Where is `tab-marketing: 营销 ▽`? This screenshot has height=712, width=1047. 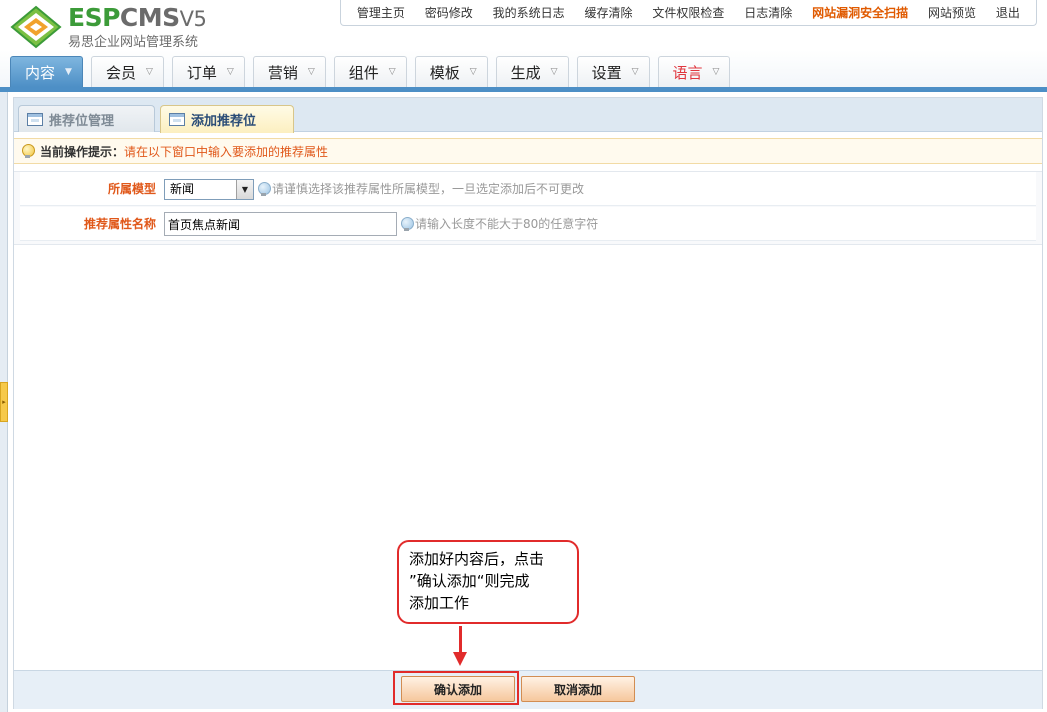
tab-marketing: 营销 ▽ is located at coordinates (289, 71).